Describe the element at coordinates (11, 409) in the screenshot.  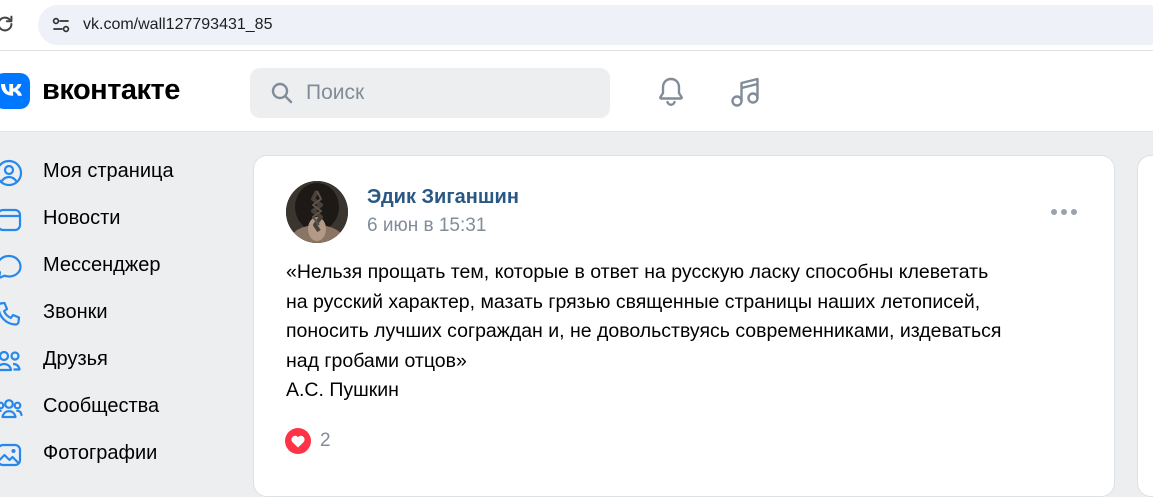
I see `communities-icon` at that location.